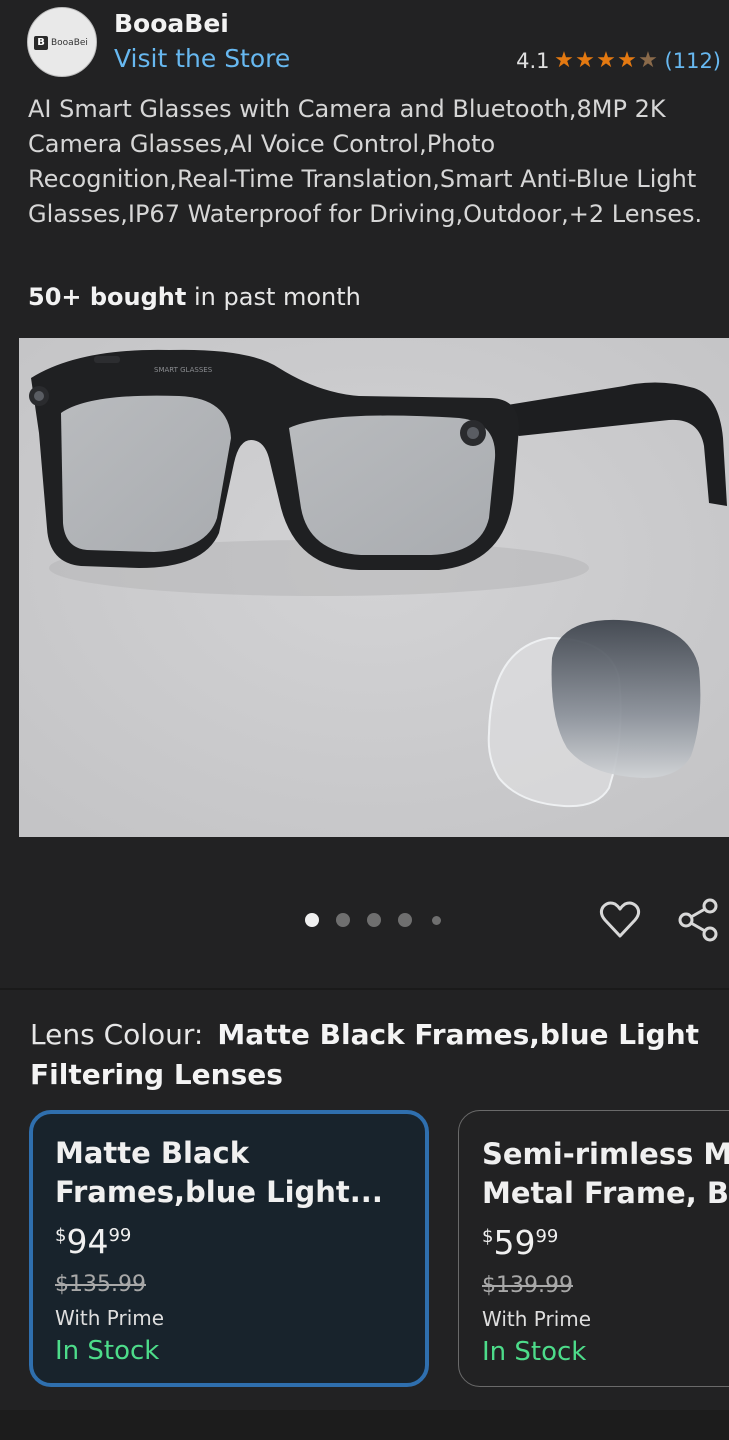  What do you see at coordinates (41, 43) in the screenshot?
I see `brand-logo-icon: B` at bounding box center [41, 43].